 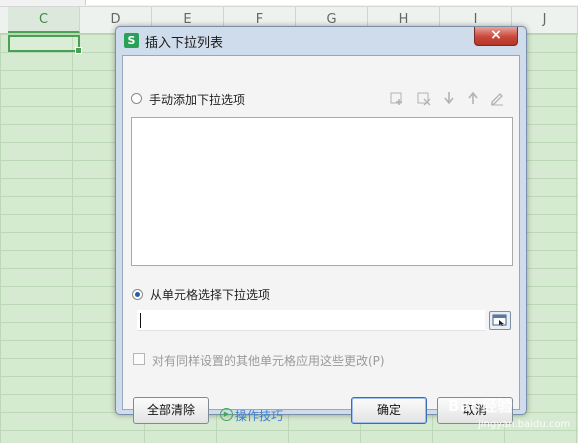 I want to click on play-tips-icon: ▶, so click(x=226, y=414).